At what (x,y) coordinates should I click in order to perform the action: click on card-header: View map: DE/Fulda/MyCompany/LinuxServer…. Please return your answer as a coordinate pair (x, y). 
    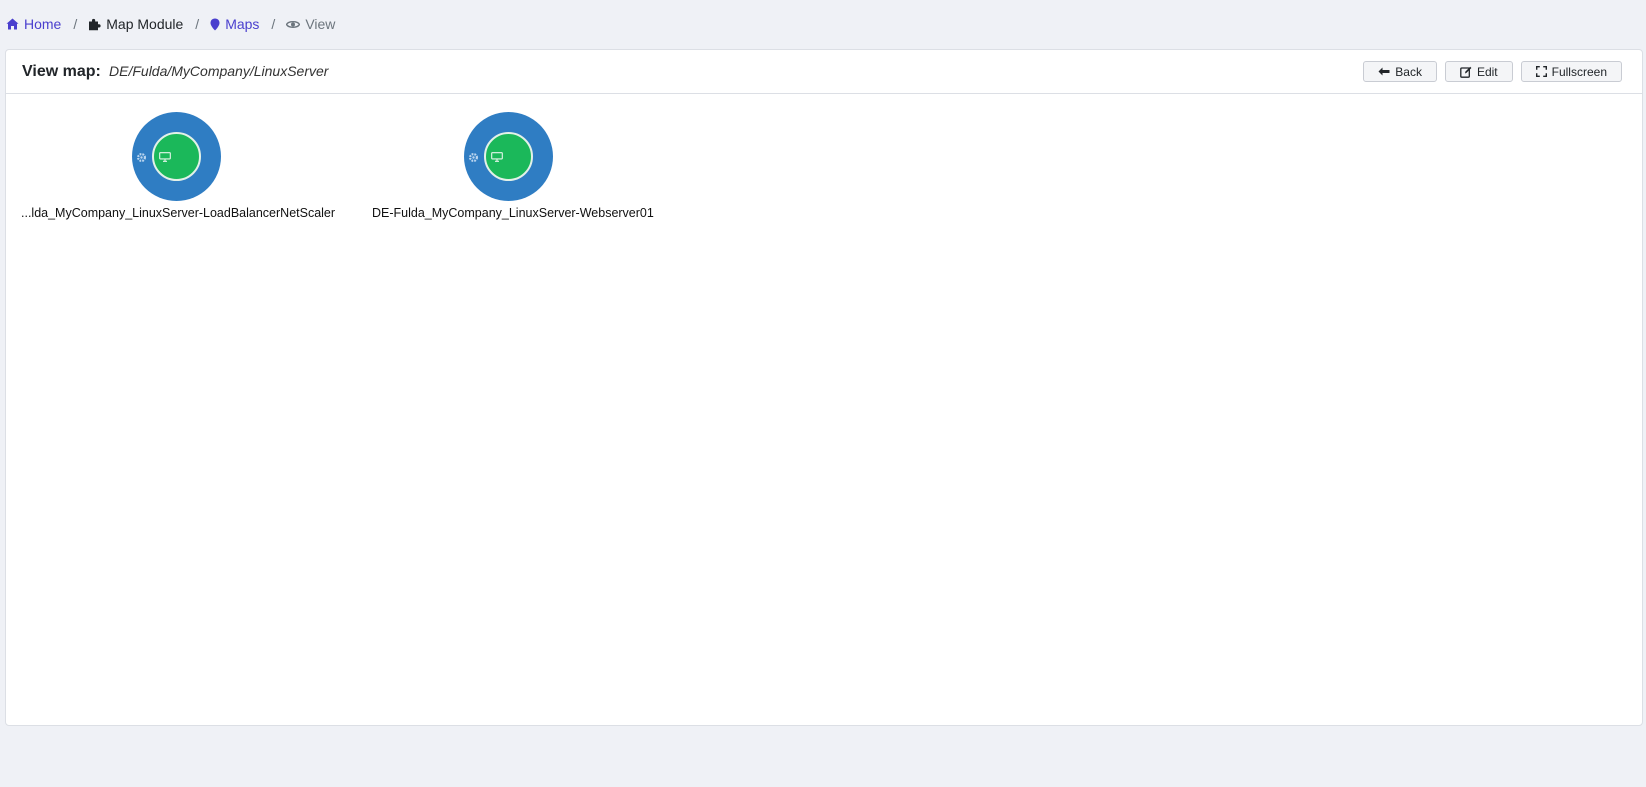
    Looking at the image, I should click on (824, 72).